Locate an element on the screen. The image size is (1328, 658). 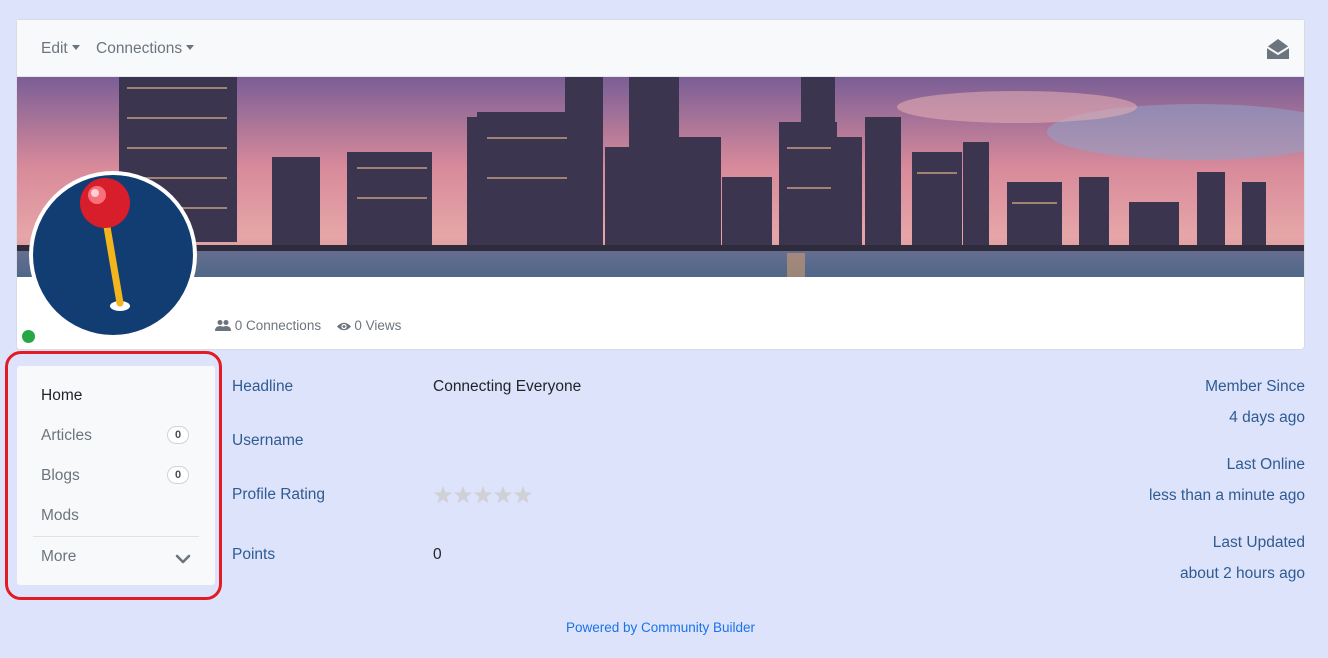
eye-icon is located at coordinates (343, 326).